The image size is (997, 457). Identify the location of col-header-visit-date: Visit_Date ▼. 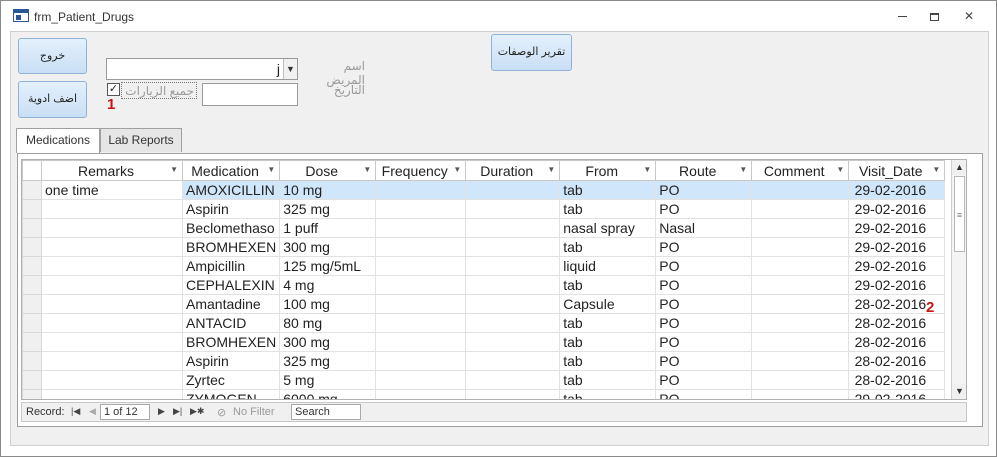
(897, 170).